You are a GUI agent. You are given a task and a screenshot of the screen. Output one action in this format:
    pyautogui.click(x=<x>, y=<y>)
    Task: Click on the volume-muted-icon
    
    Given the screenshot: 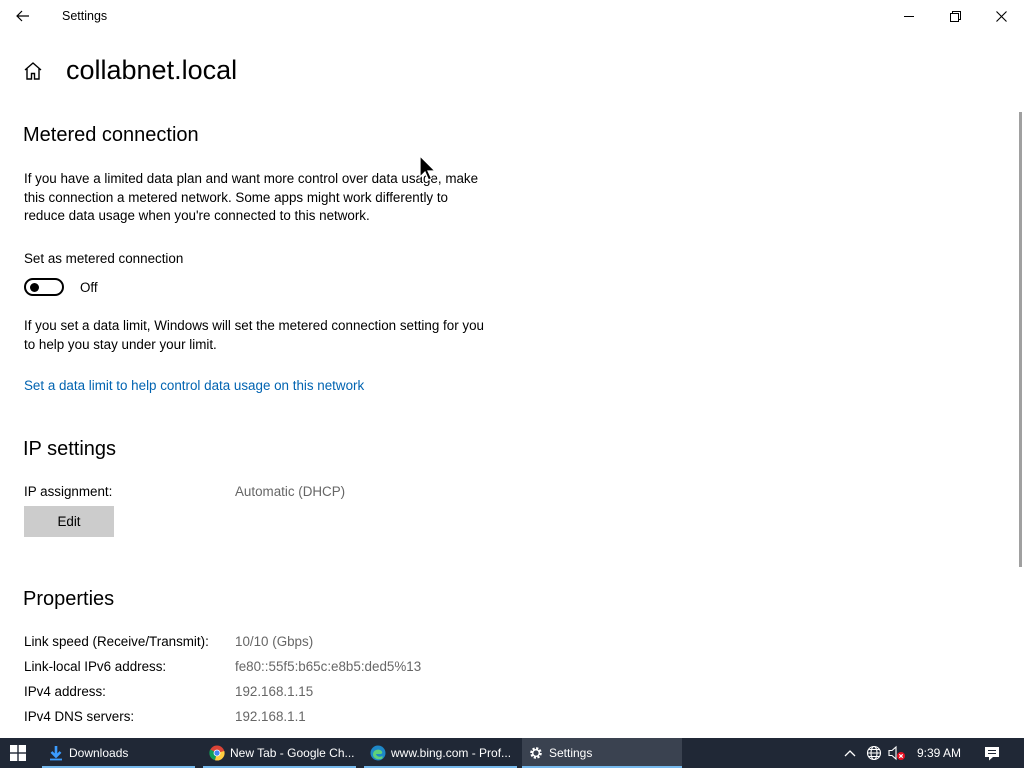 What is the action you would take?
    pyautogui.click(x=896, y=753)
    